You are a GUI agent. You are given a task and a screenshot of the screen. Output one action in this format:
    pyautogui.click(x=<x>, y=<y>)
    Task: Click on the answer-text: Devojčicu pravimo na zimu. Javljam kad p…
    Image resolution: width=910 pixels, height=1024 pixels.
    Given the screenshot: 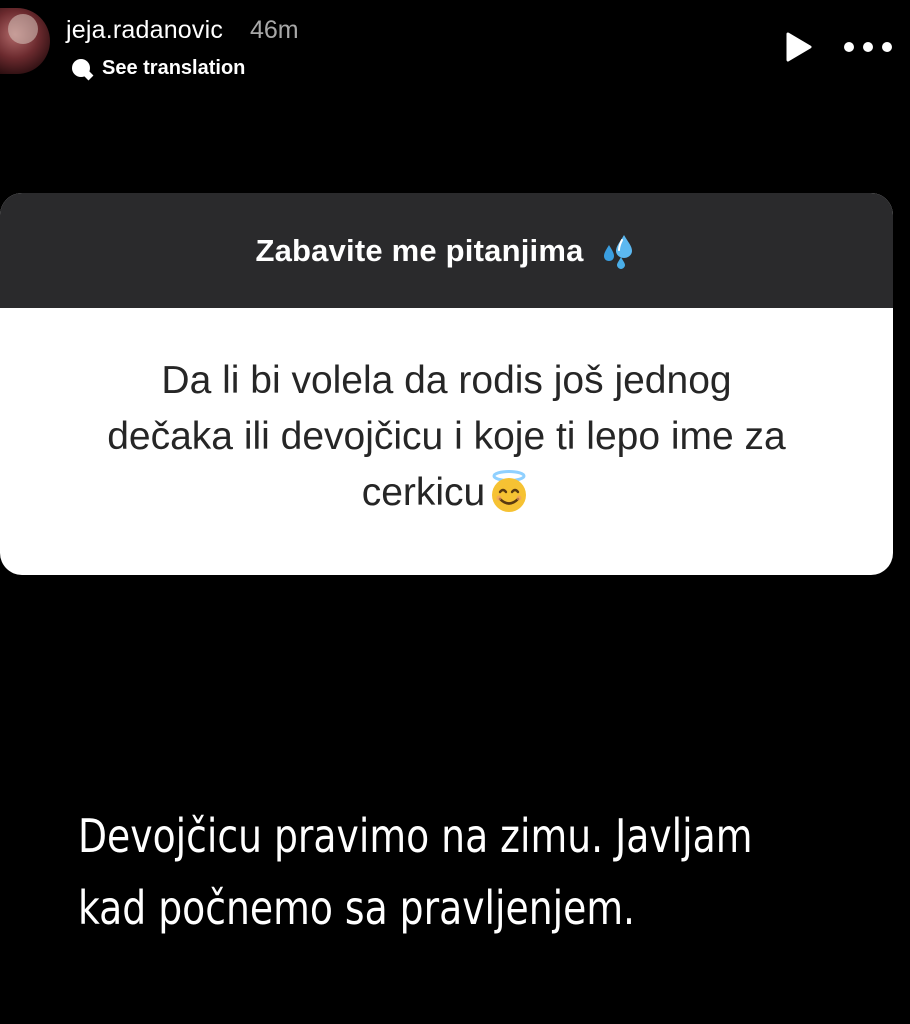 What is the action you would take?
    pyautogui.click(x=415, y=872)
    